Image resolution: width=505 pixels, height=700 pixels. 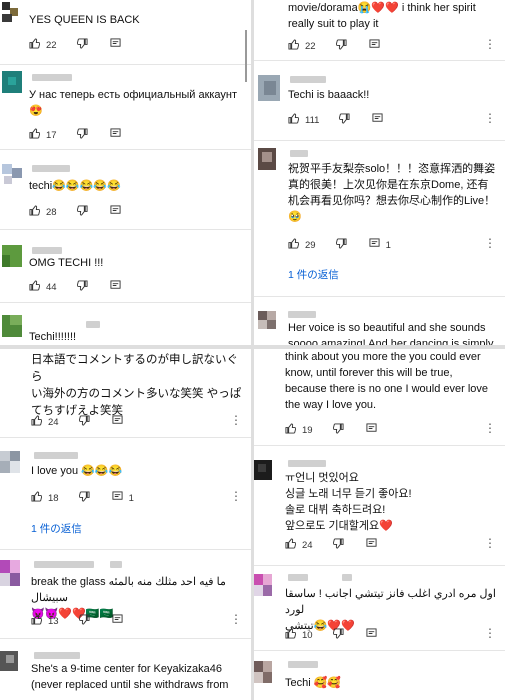 I want to click on like-count: 44, so click(x=51, y=287).